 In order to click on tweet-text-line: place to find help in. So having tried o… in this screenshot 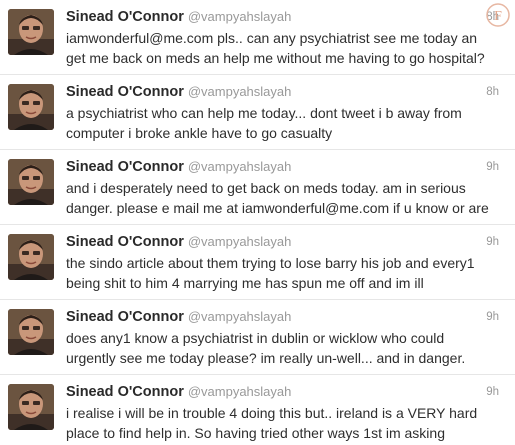, I will do `click(255, 433)`.